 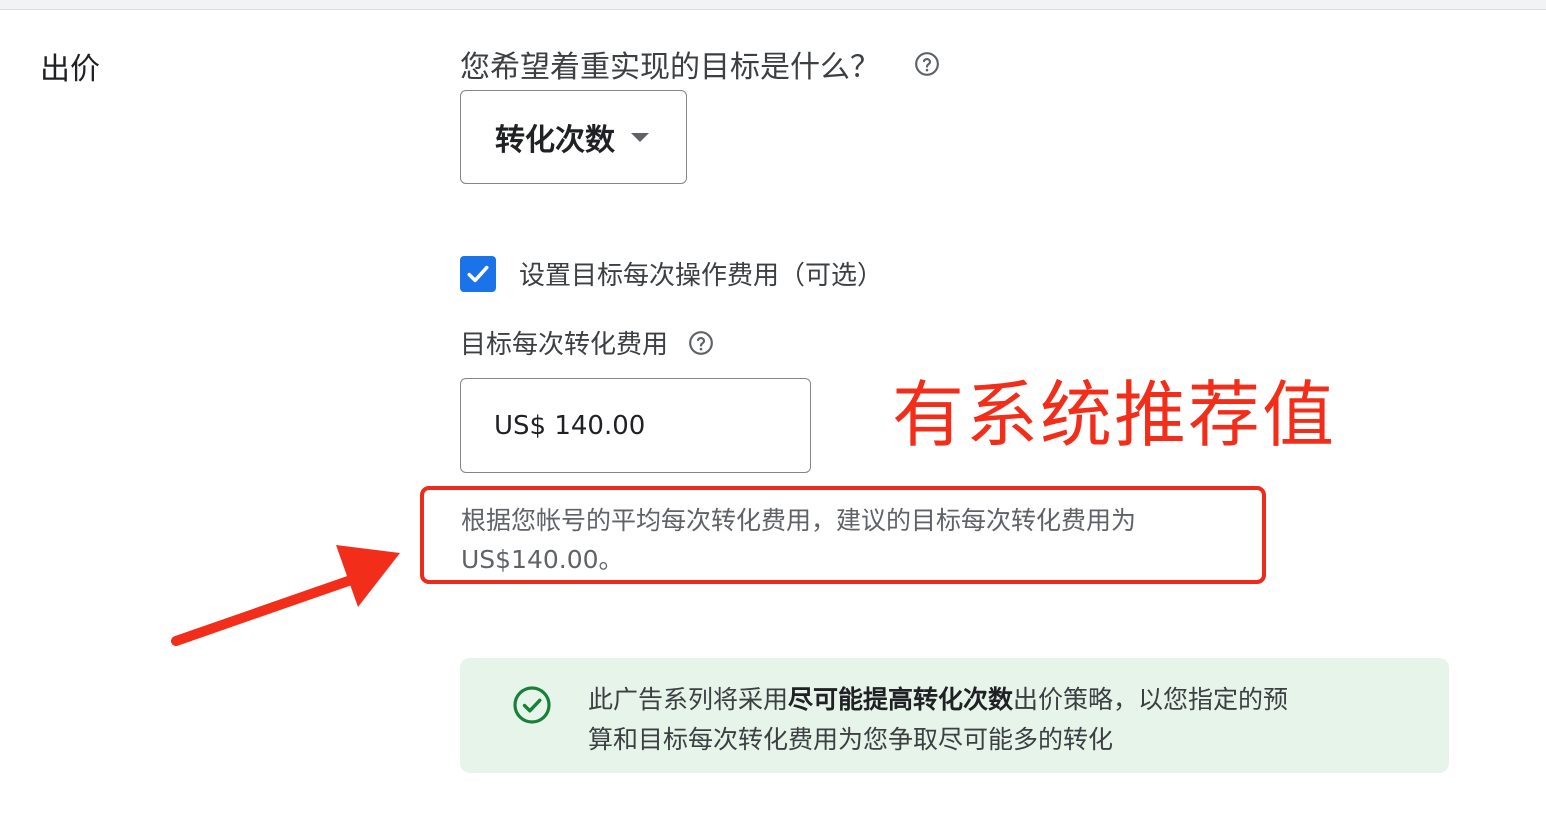 I want to click on annotation-callout: 有系统推荐值, so click(x=1114, y=415).